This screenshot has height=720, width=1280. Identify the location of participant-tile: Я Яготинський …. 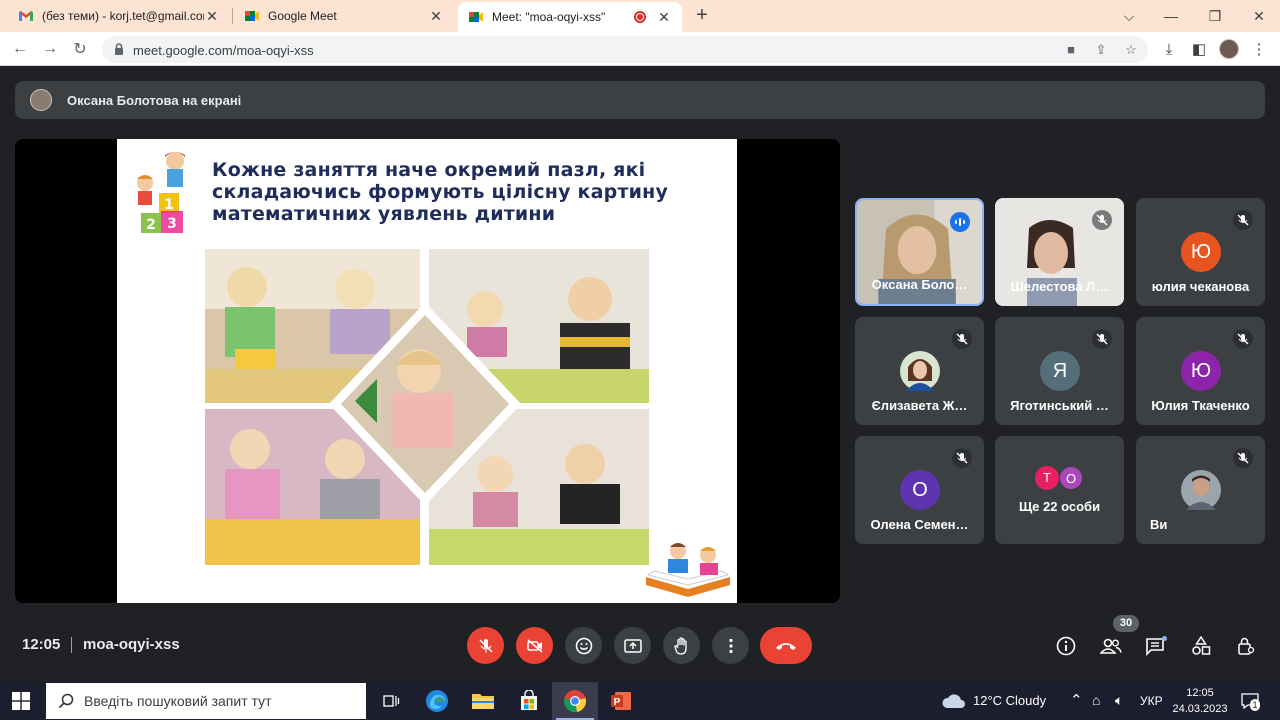
(1059, 371).